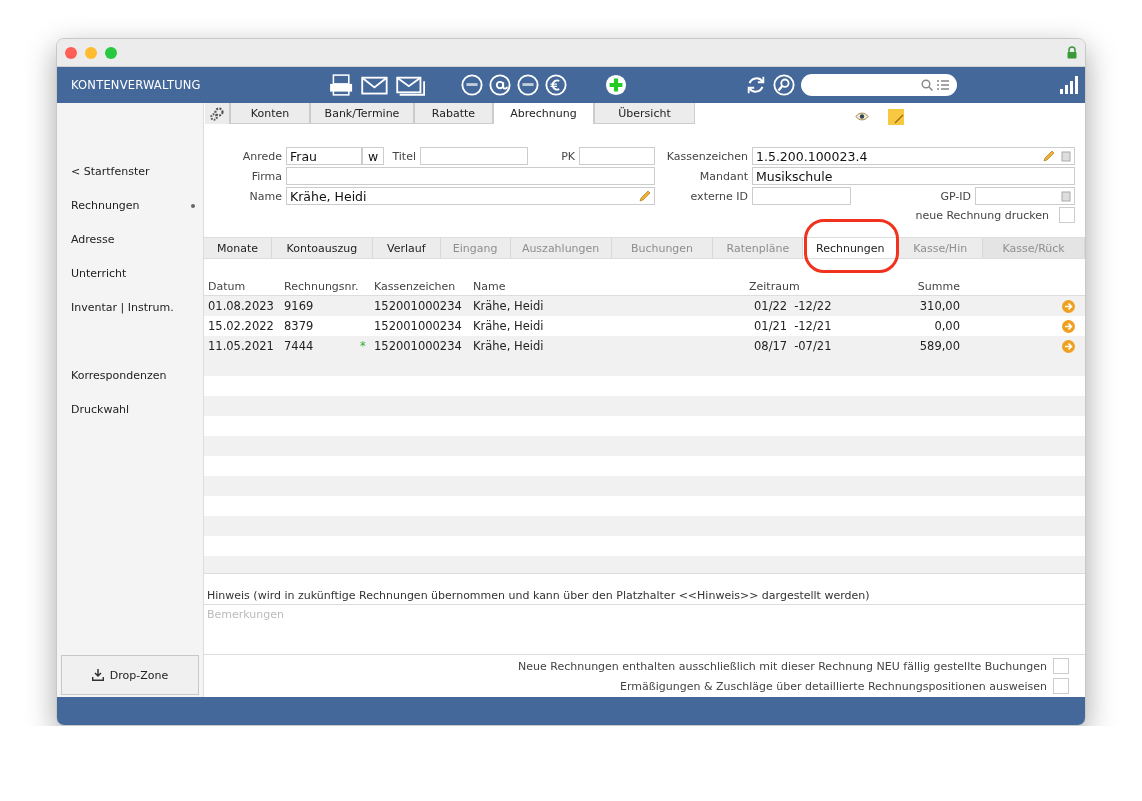  What do you see at coordinates (453, 113) in the screenshot?
I see `tab: Rabatte` at bounding box center [453, 113].